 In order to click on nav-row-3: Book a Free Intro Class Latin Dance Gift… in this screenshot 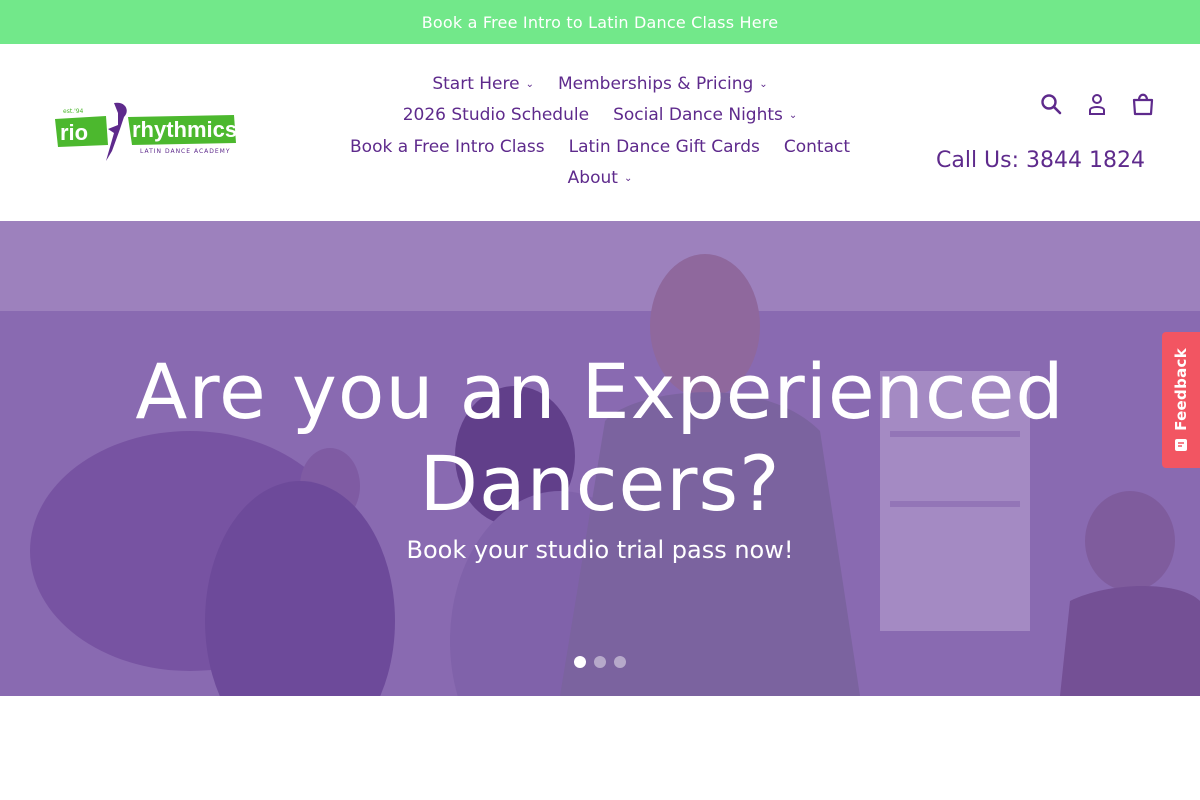, I will do `click(600, 147)`.